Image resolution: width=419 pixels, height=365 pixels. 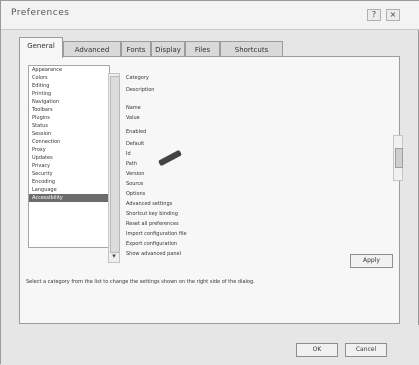 I want to click on list-item: Editing, so click(x=69, y=86).